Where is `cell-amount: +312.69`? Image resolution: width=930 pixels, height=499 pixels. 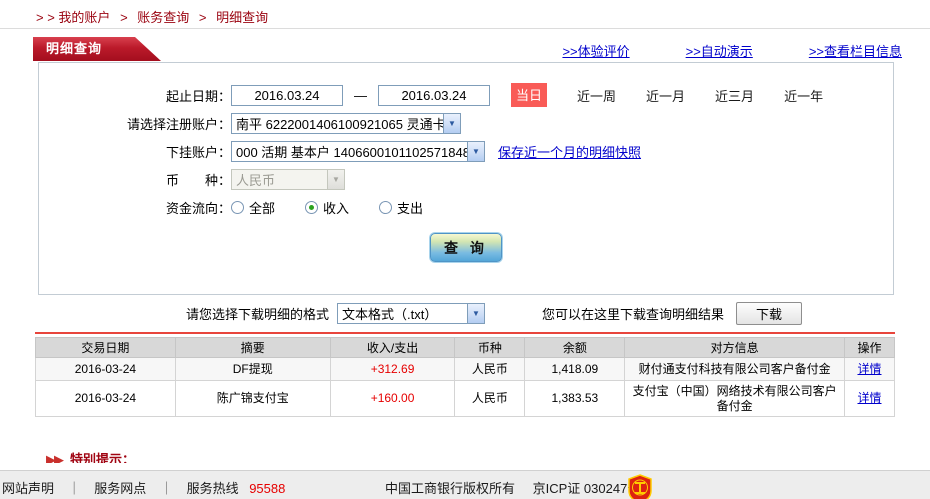 cell-amount: +312.69 is located at coordinates (392, 369).